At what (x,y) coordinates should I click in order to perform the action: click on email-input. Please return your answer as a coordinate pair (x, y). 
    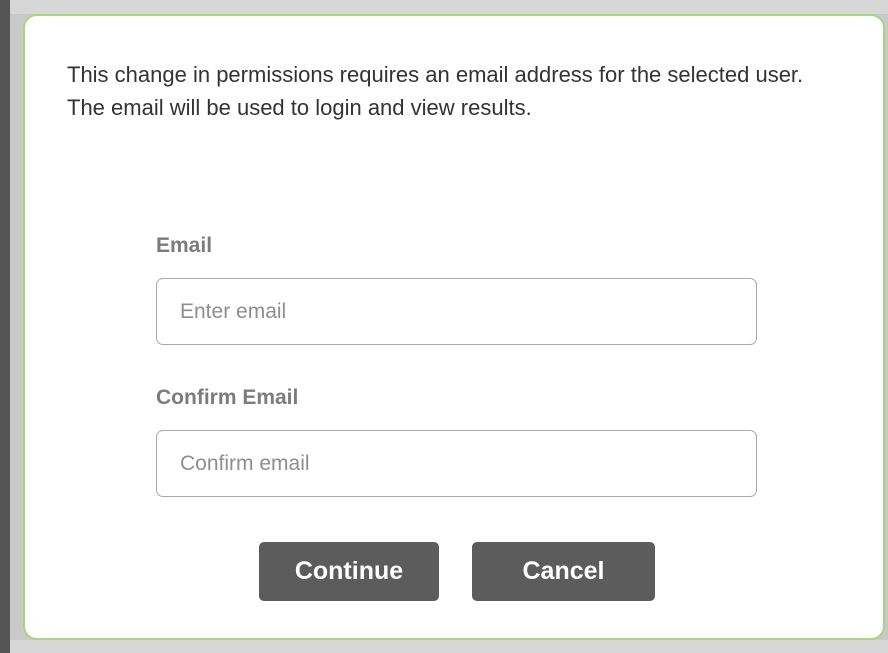
    Looking at the image, I should click on (456, 311).